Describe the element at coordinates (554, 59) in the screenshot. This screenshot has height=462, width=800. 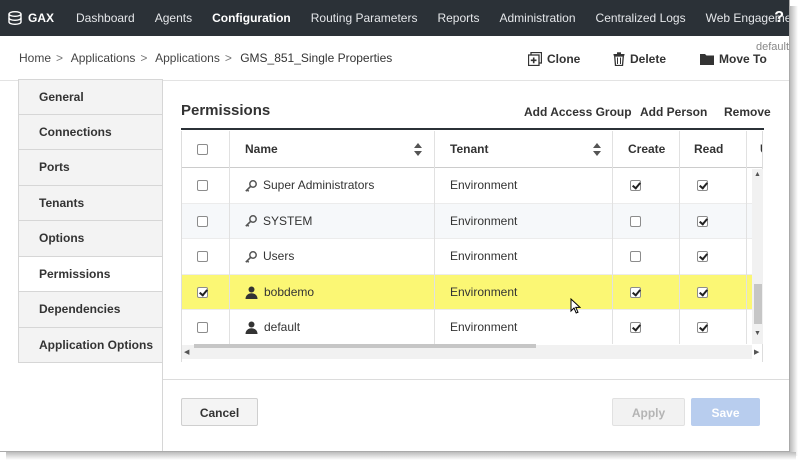
I see `clone-button: Clone` at that location.